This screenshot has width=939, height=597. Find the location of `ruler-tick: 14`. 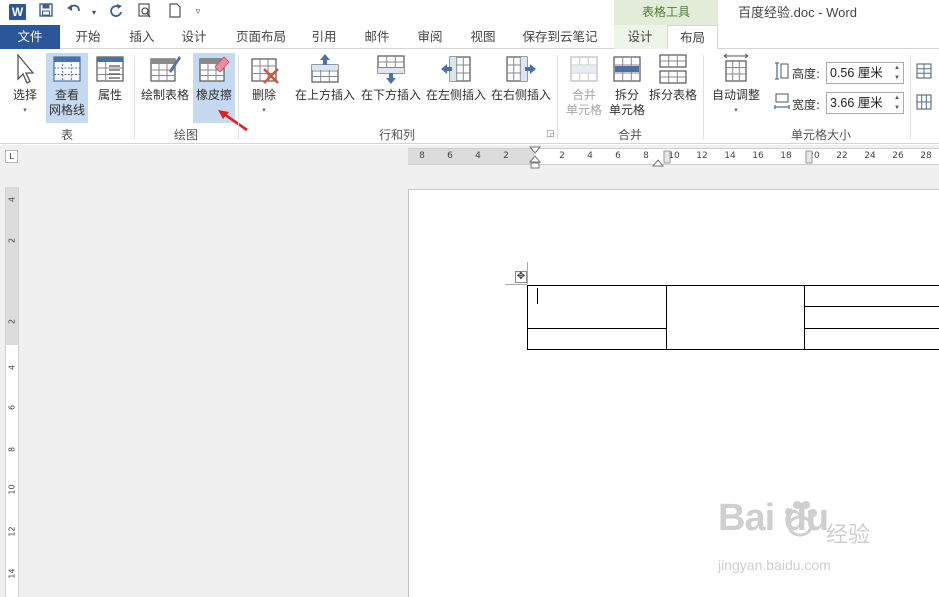

ruler-tick: 14 is located at coordinates (730, 156).